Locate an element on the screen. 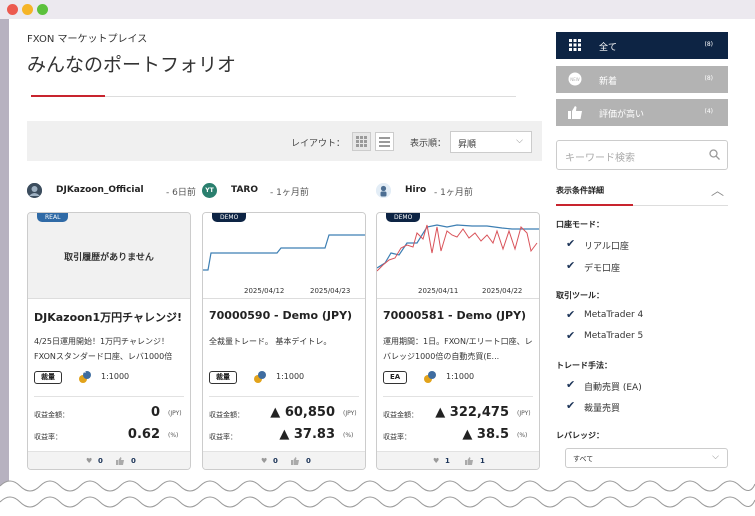  chevron-up-icon: ︿ is located at coordinates (717, 189).